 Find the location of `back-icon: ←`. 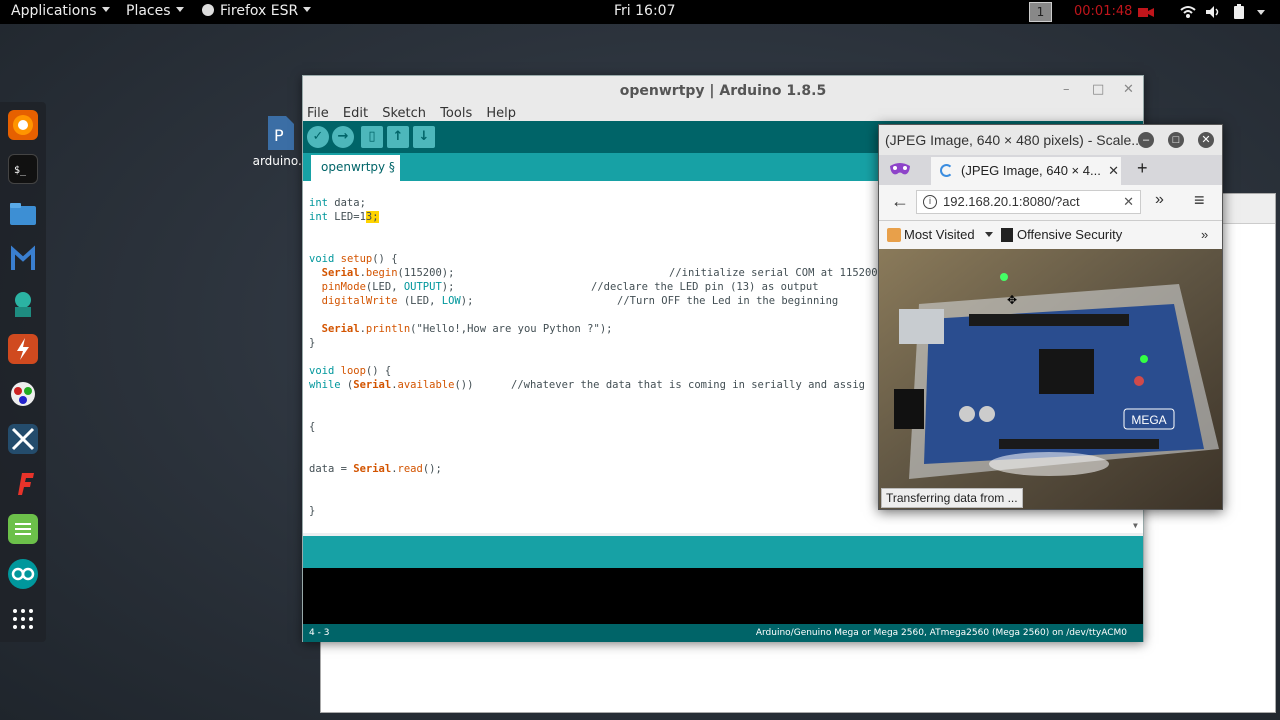

back-icon: ← is located at coordinates (900, 201).